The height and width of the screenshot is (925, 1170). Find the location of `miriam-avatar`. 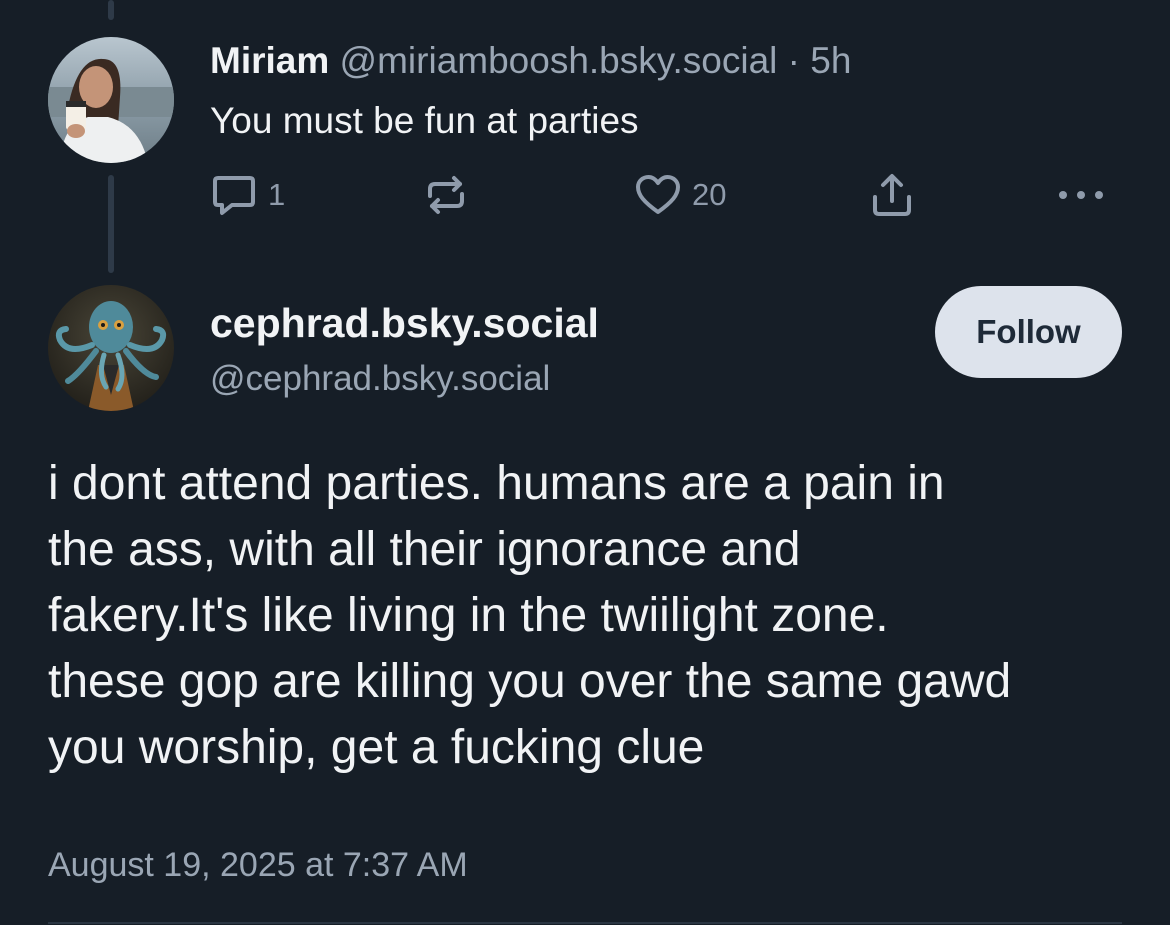

miriam-avatar is located at coordinates (111, 100).